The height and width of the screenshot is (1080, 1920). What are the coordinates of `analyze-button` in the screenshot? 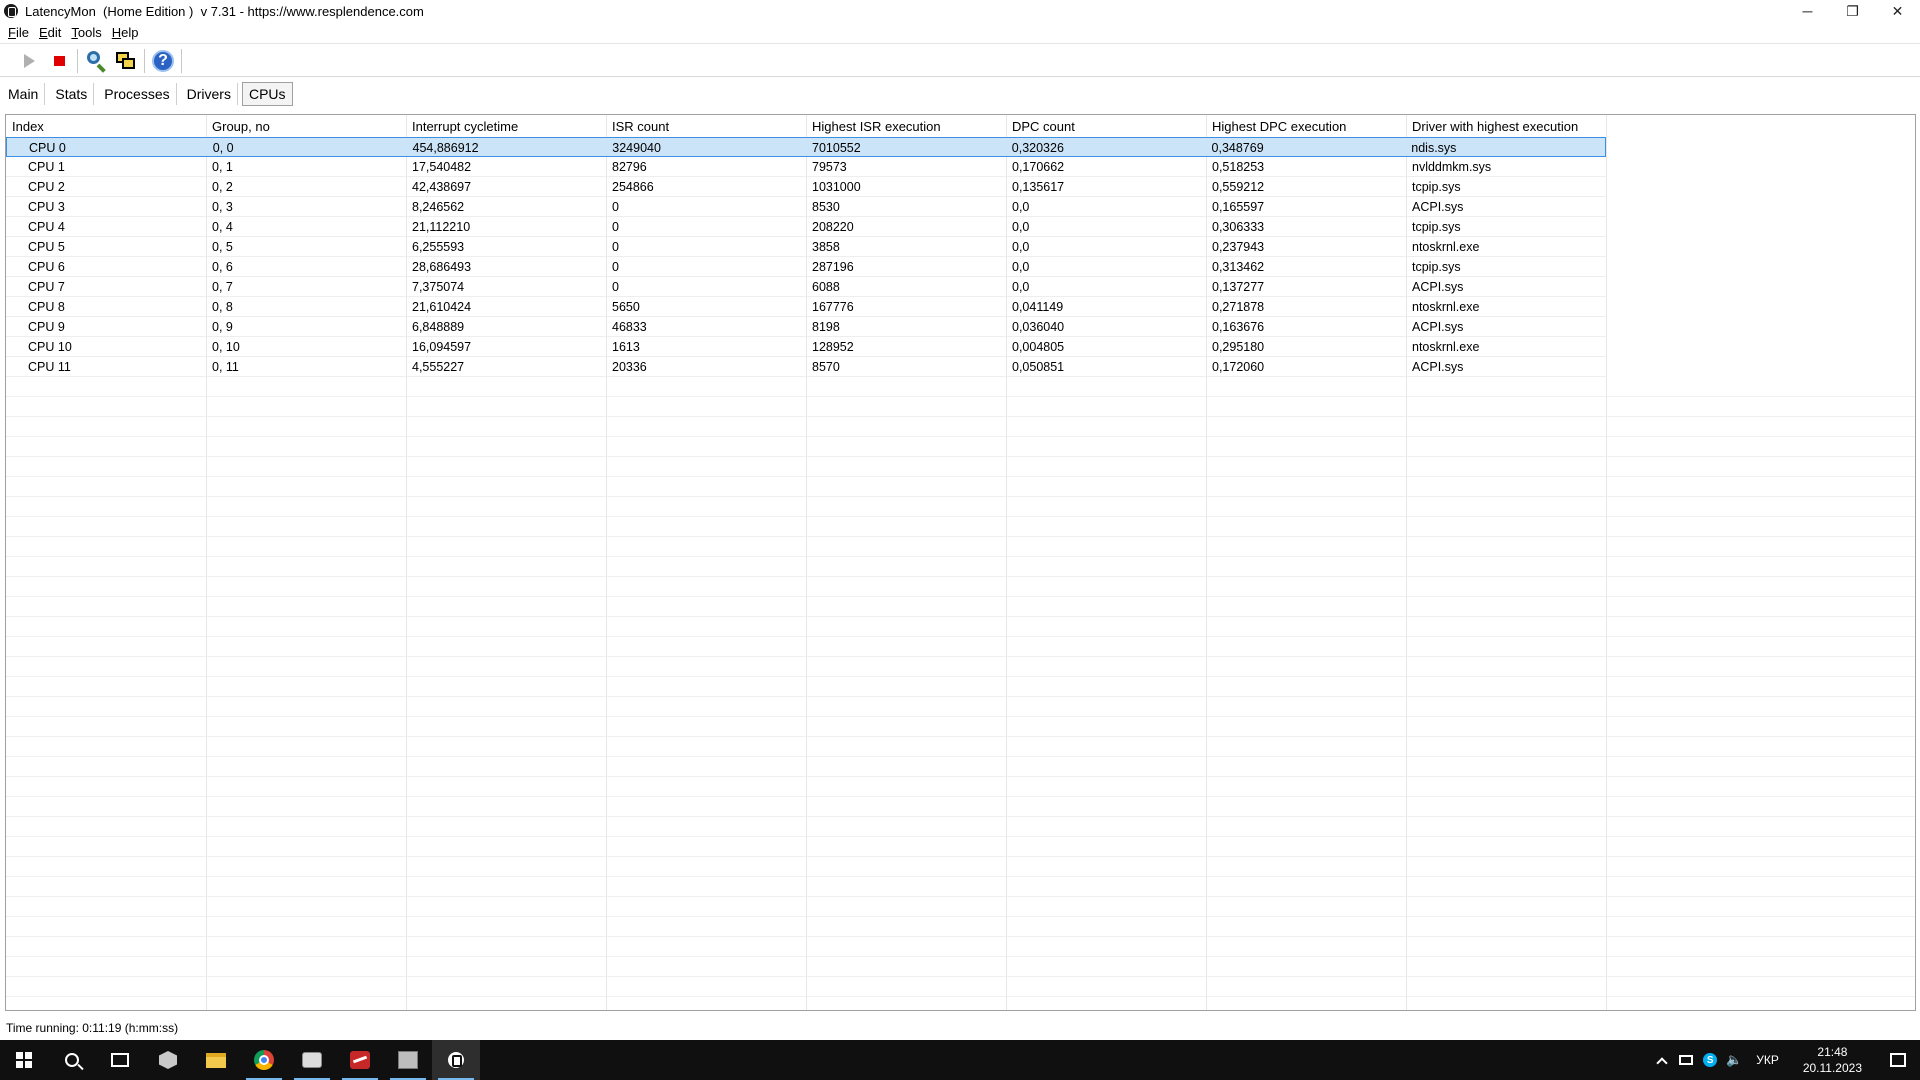 It's located at (96, 61).